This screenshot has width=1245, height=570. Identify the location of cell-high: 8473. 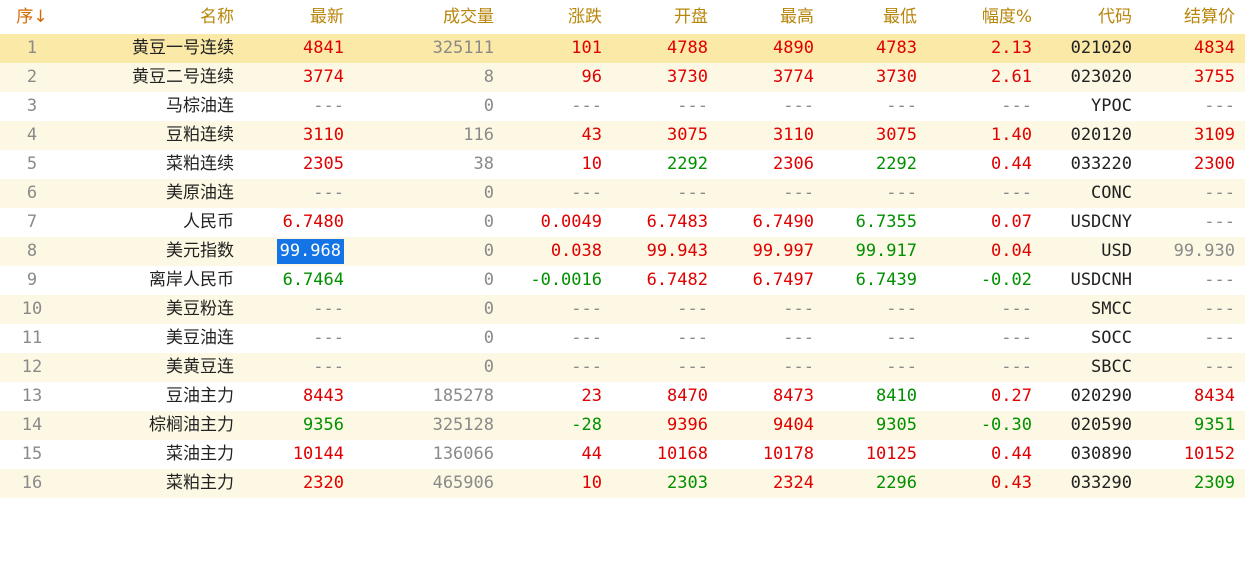
(793, 396).